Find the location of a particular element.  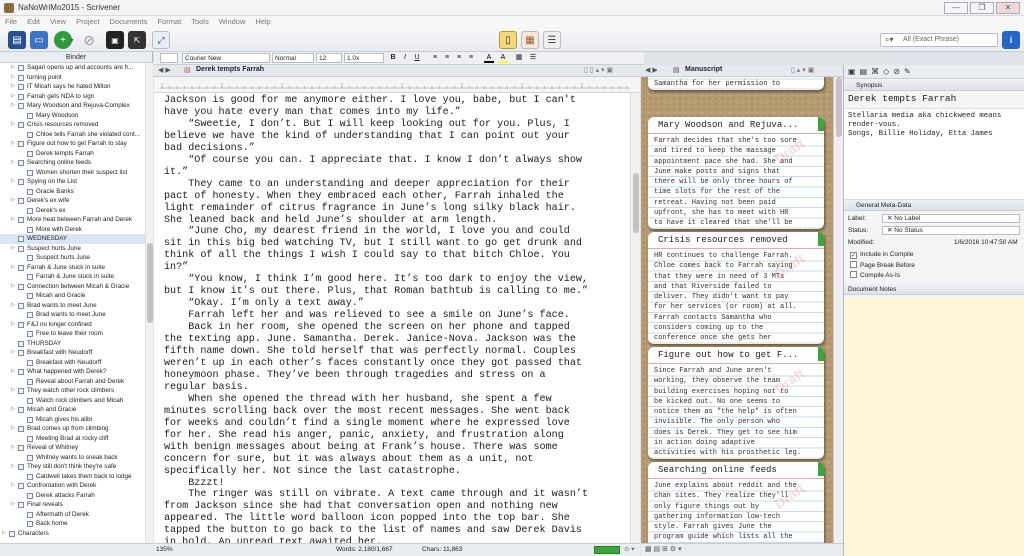

binder-item: THURSDAY is located at coordinates (72, 344).